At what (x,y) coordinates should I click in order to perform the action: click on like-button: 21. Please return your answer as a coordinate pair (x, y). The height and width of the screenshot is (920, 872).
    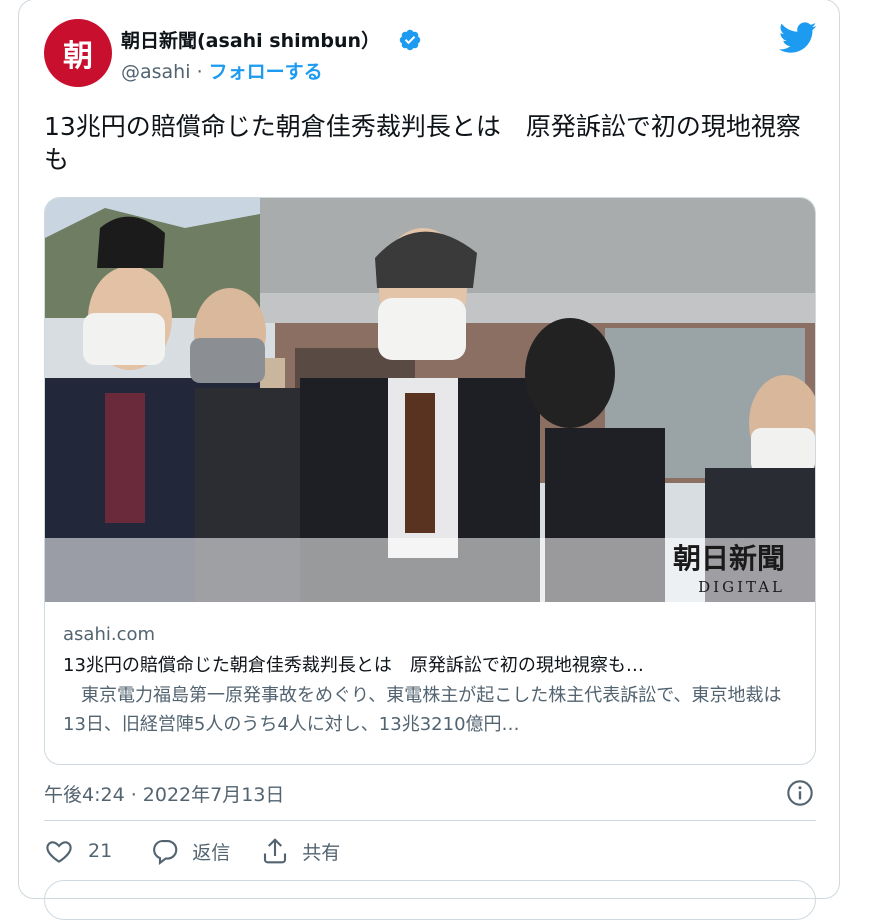
    Looking at the image, I should click on (78, 851).